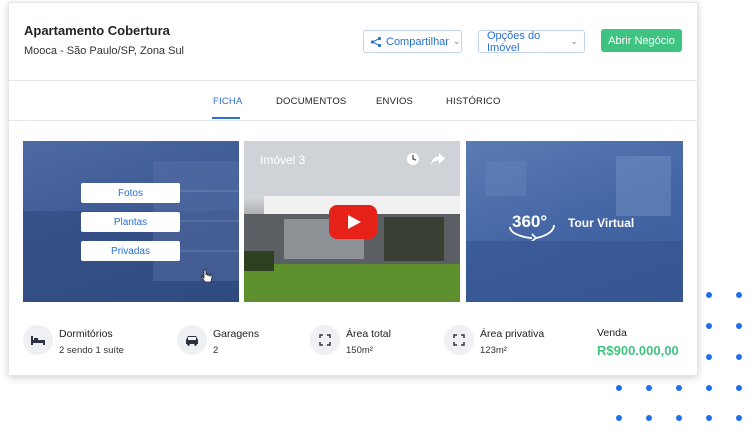  Describe the element at coordinates (601, 223) in the screenshot. I see `tour-label: Tour Virtual` at that location.